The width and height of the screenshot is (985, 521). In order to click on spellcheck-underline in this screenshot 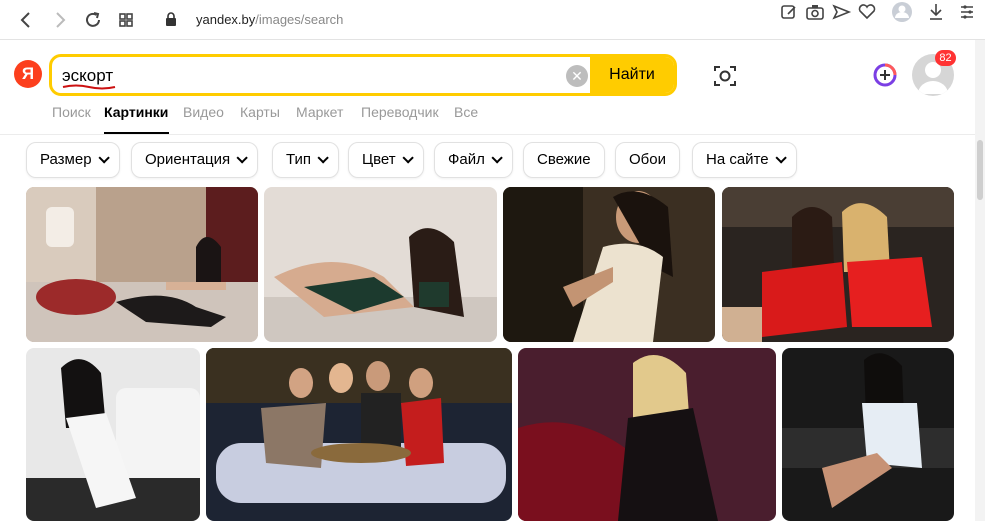, I will do `click(89, 87)`.